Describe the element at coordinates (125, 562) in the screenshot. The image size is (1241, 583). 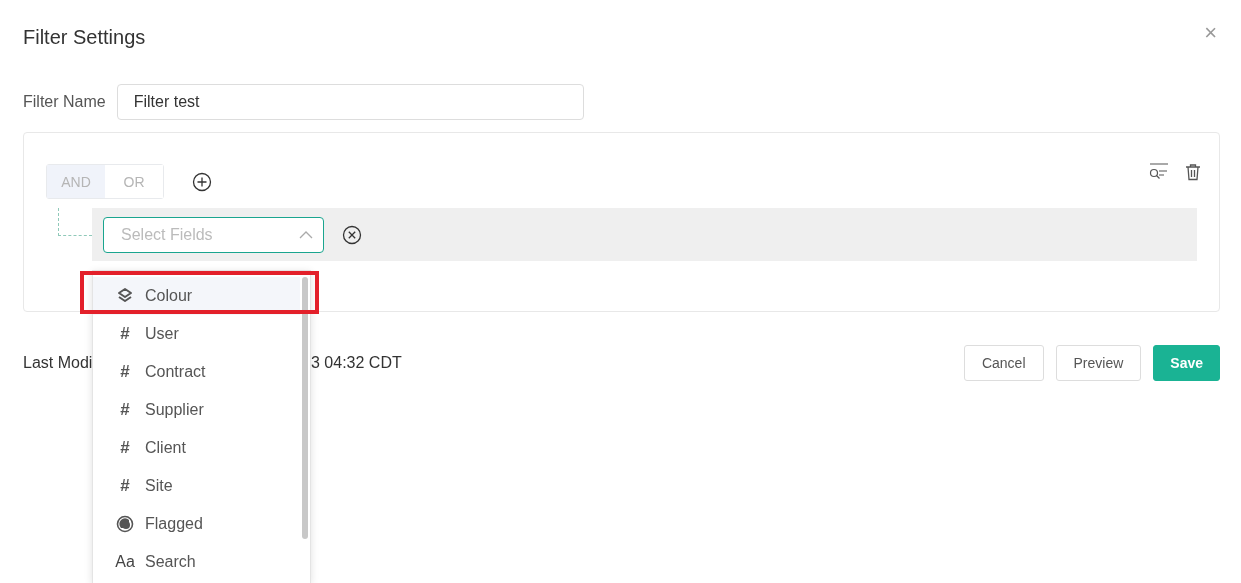
I see `text-type-icon: Aa` at that location.